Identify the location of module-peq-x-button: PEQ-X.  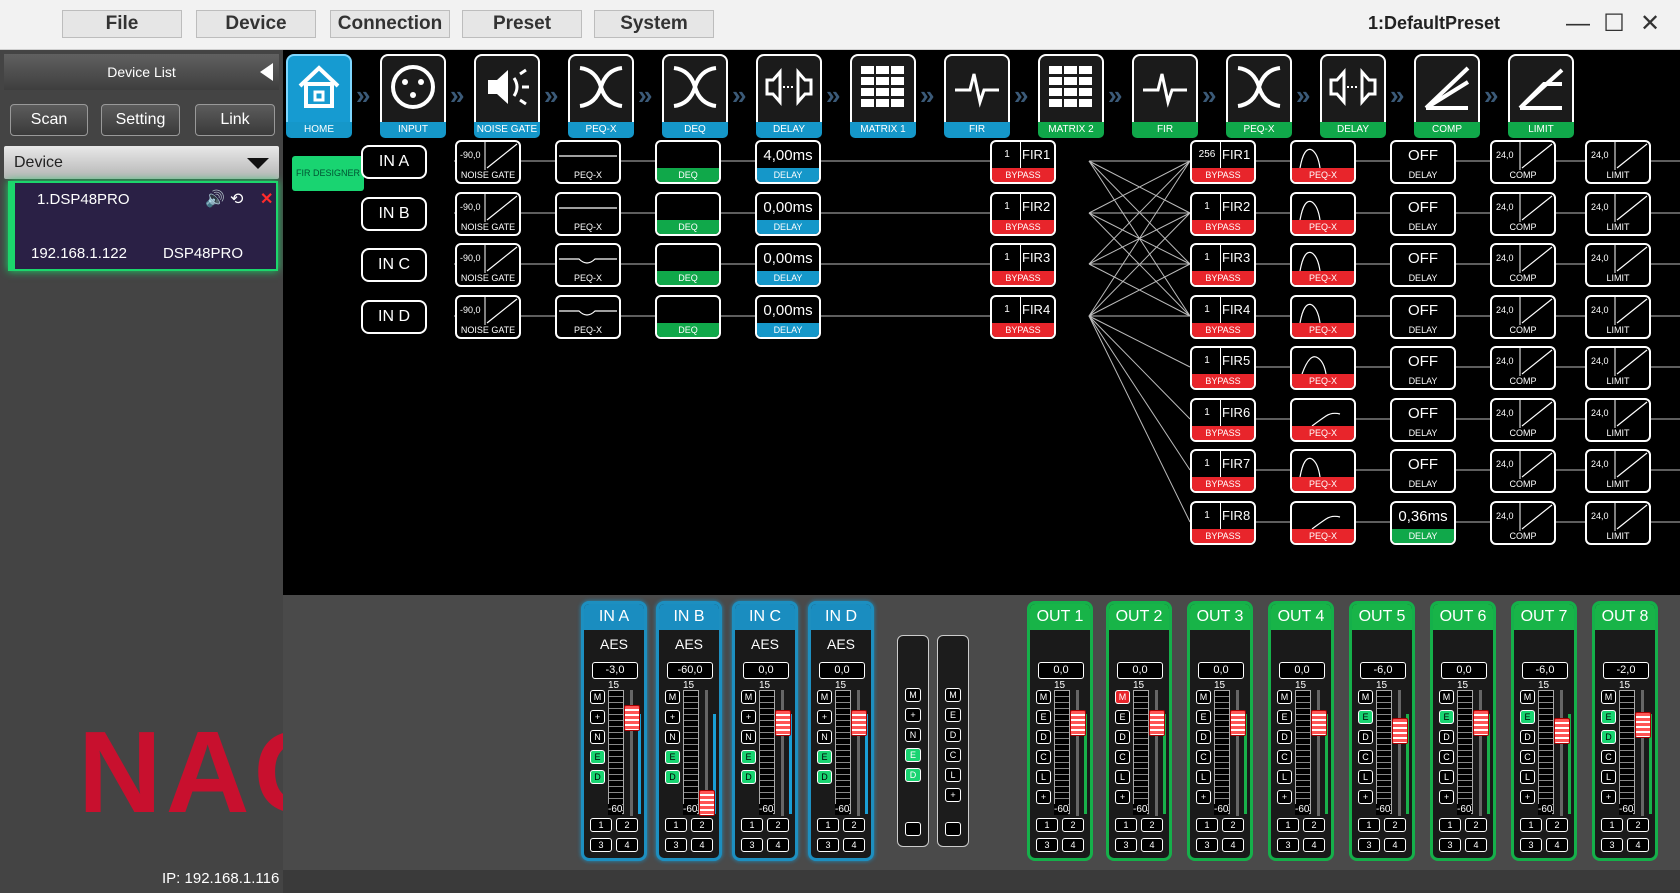
(1259, 96).